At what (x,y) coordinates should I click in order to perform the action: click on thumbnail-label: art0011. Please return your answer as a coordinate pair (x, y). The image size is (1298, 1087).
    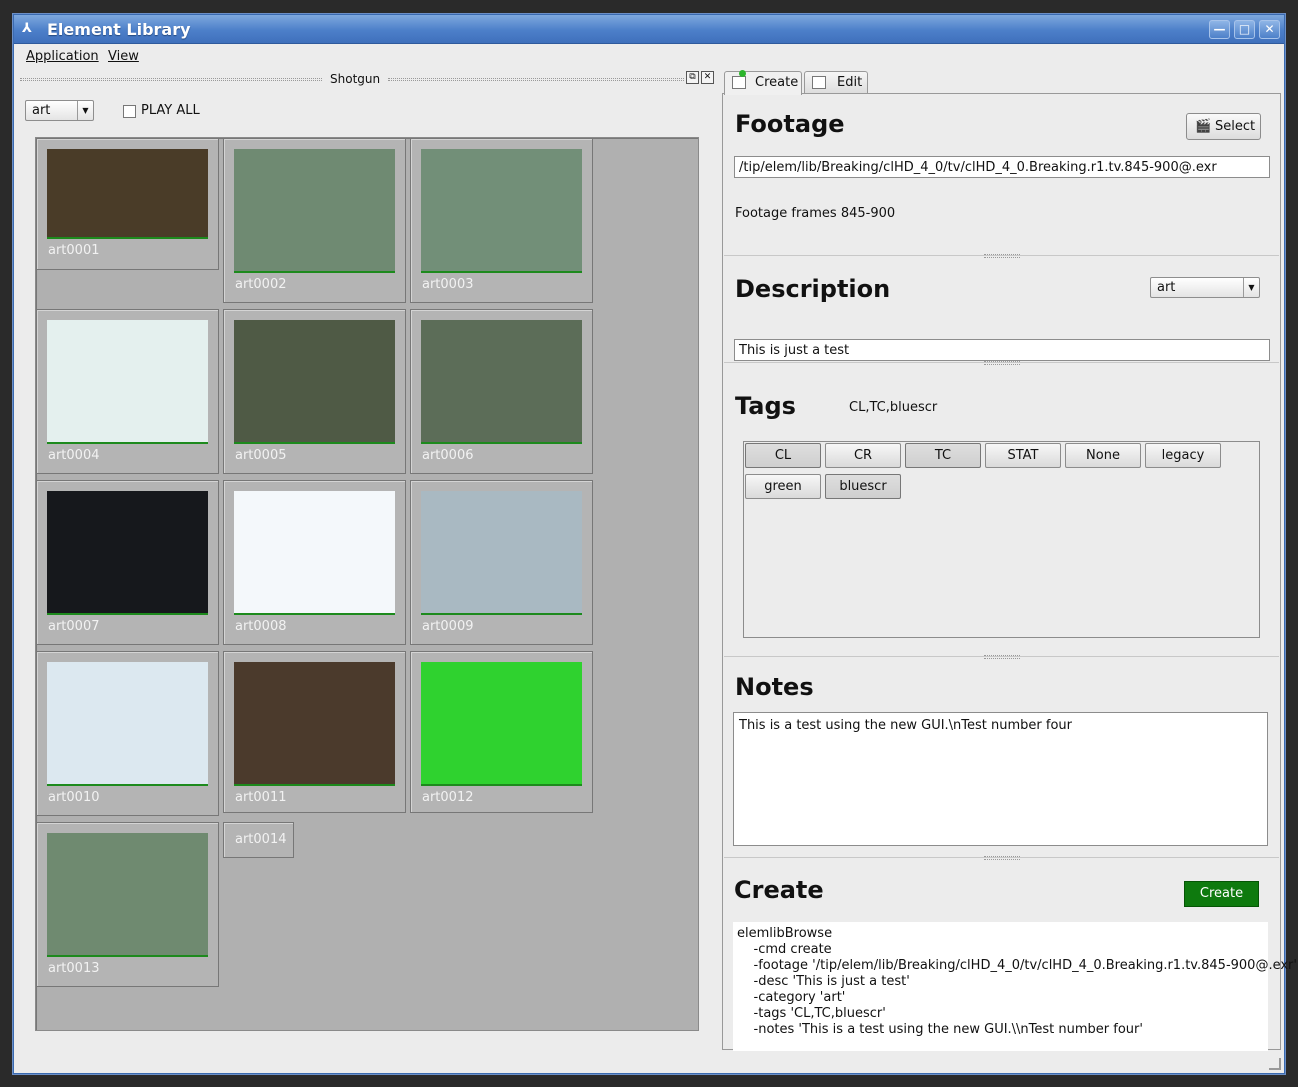
    Looking at the image, I should click on (261, 797).